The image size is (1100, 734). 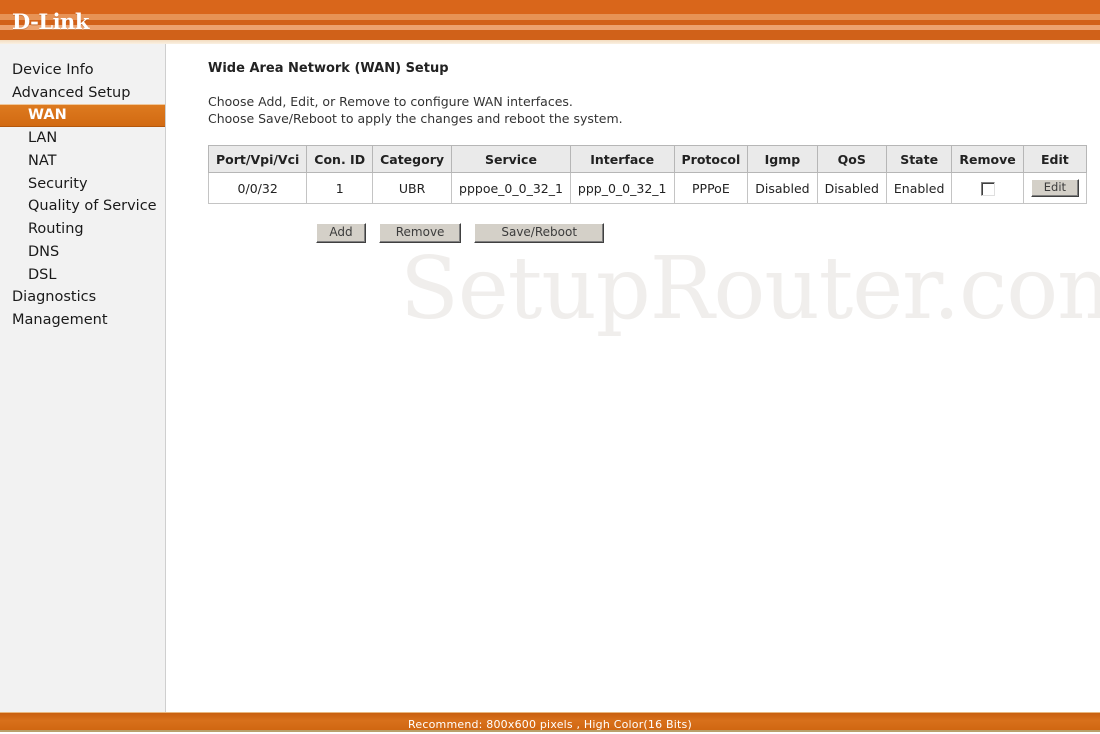 I want to click on column-header-remove: Remove, so click(x=987, y=159).